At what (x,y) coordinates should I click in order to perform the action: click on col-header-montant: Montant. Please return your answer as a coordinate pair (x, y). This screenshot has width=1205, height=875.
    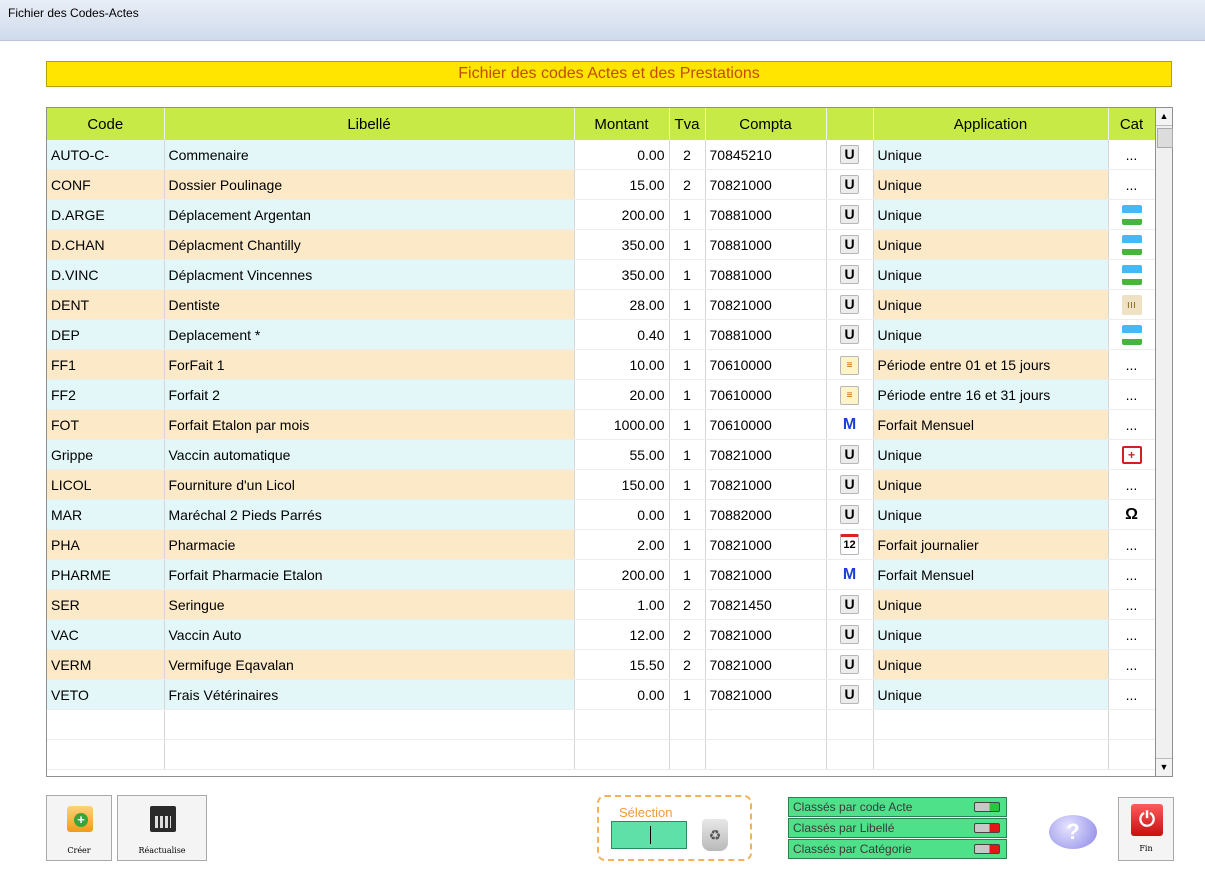
    Looking at the image, I should click on (622, 124).